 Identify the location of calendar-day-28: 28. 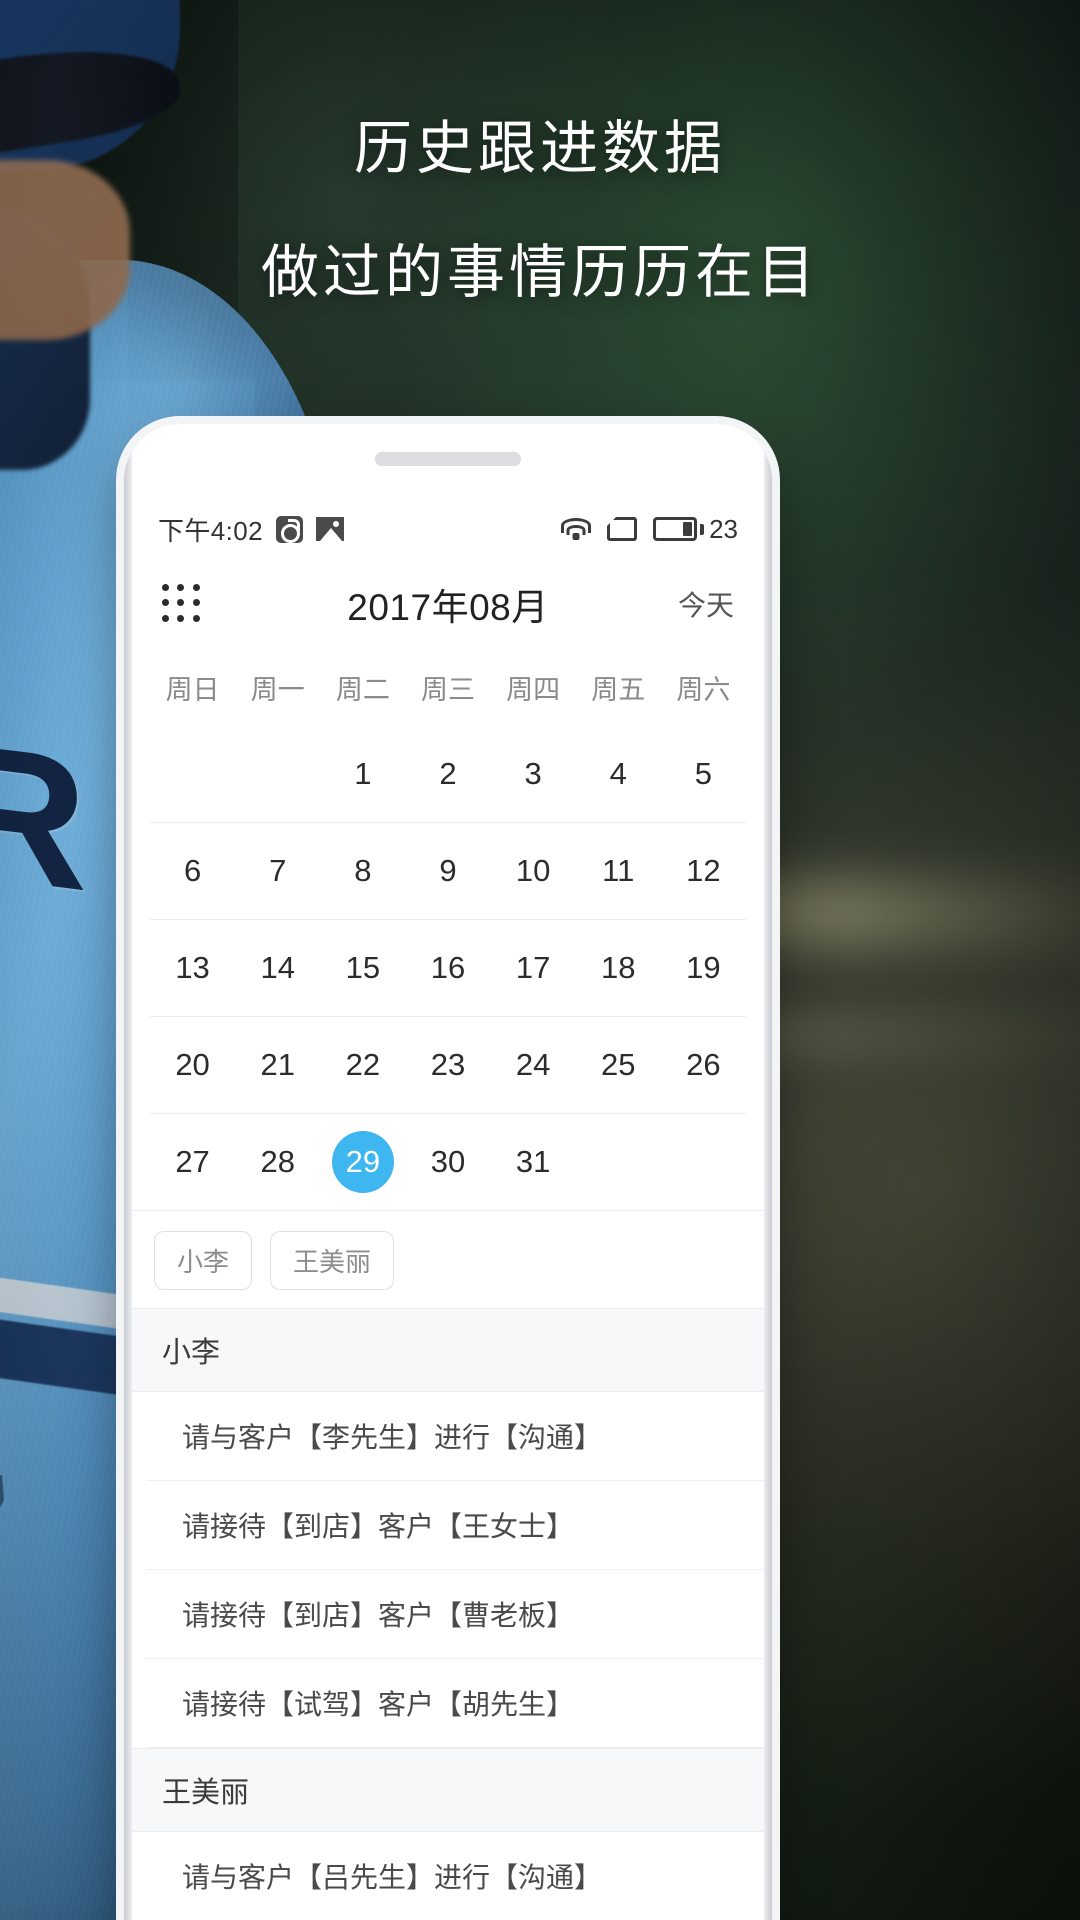
(277, 1162).